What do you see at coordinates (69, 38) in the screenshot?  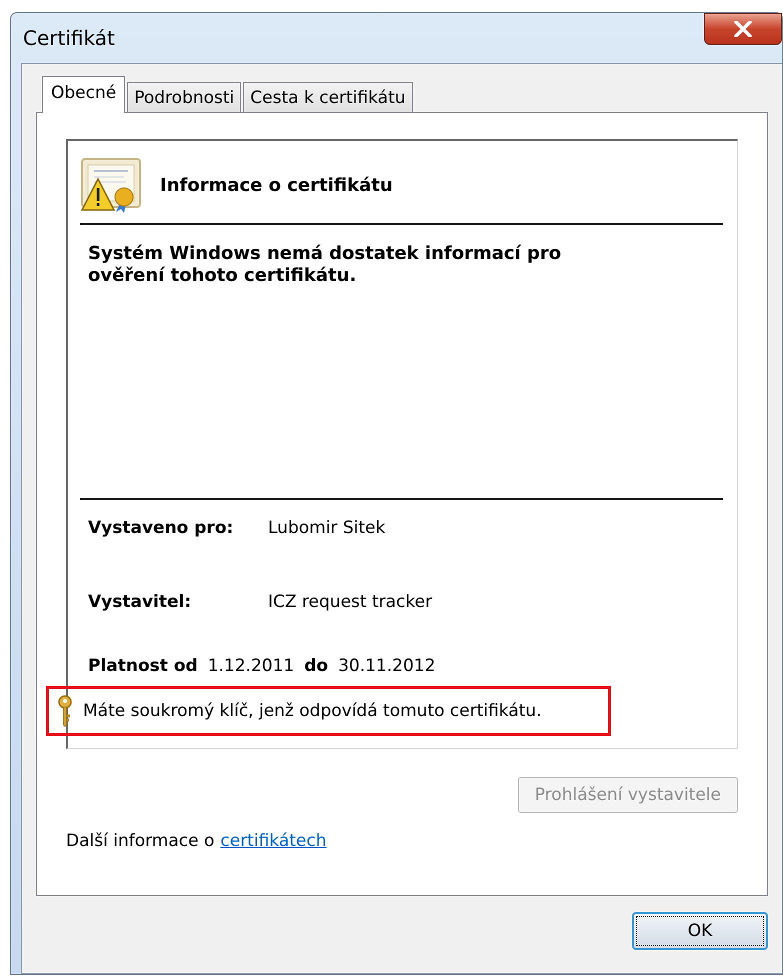 I see `window-title: Certifikát` at bounding box center [69, 38].